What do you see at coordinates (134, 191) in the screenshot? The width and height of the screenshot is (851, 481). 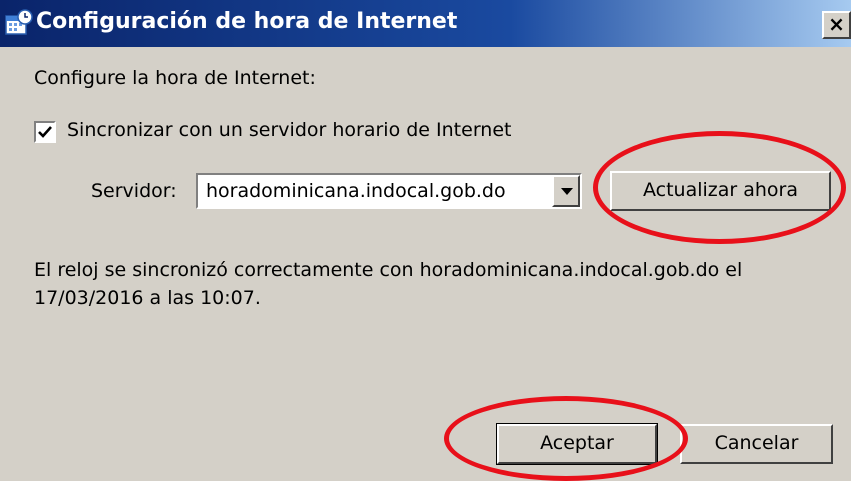 I see `server-label: Servidor:` at bounding box center [134, 191].